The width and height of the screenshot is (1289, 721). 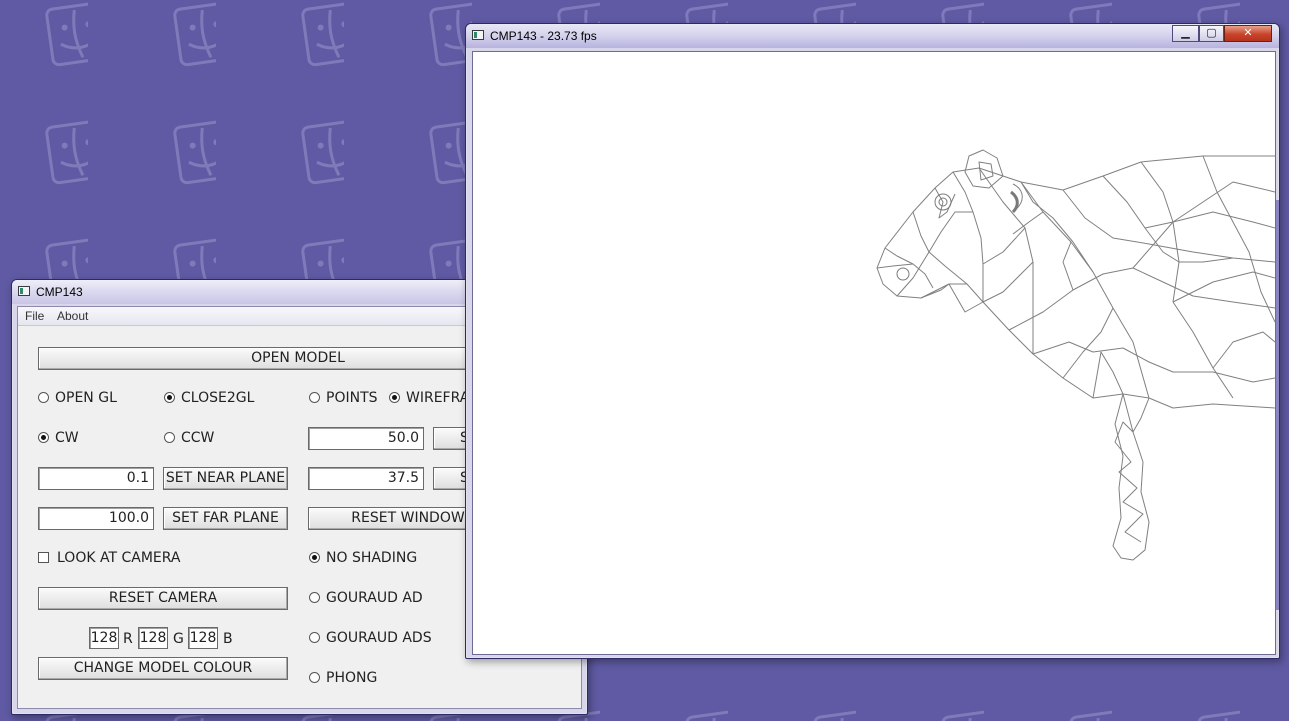 I want to click on color-r-field: 128, so click(x=104, y=638).